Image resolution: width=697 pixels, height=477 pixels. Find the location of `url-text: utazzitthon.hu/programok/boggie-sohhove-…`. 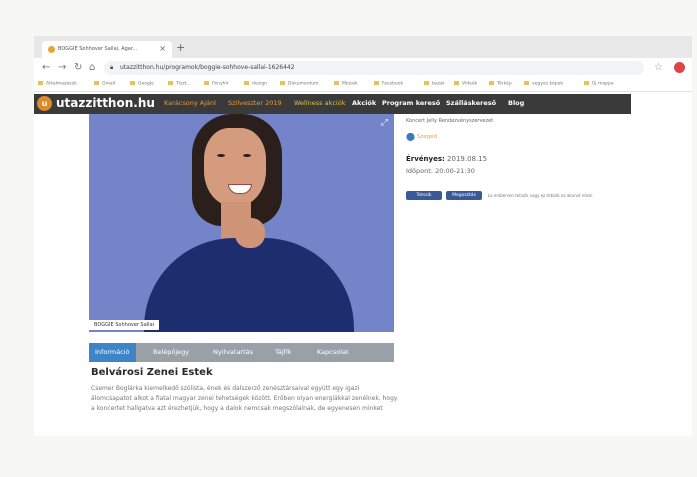

url-text: utazzitthon.hu/programok/boggie-sohhove-… is located at coordinates (207, 67).